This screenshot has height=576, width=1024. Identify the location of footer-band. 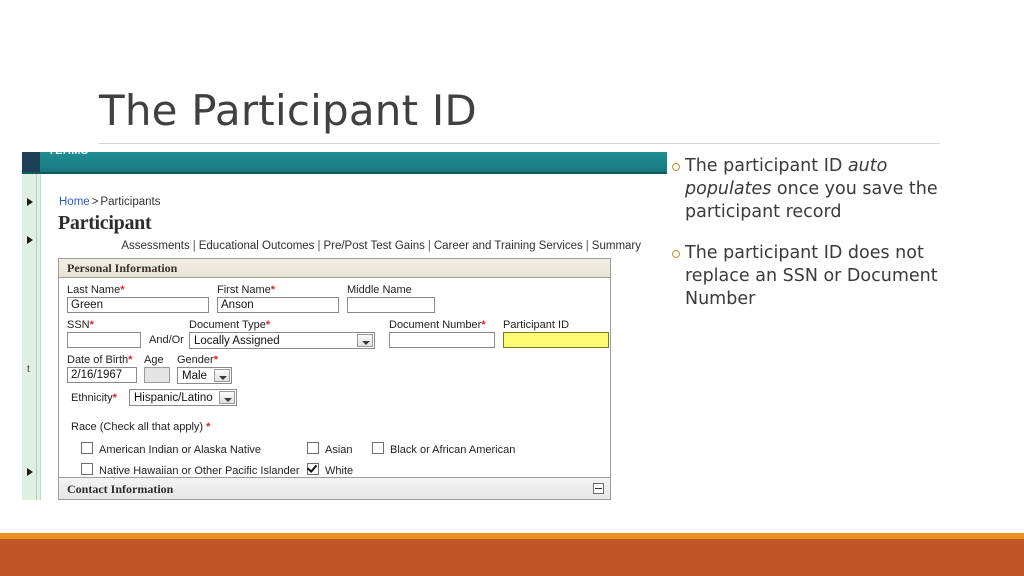
(512, 557).